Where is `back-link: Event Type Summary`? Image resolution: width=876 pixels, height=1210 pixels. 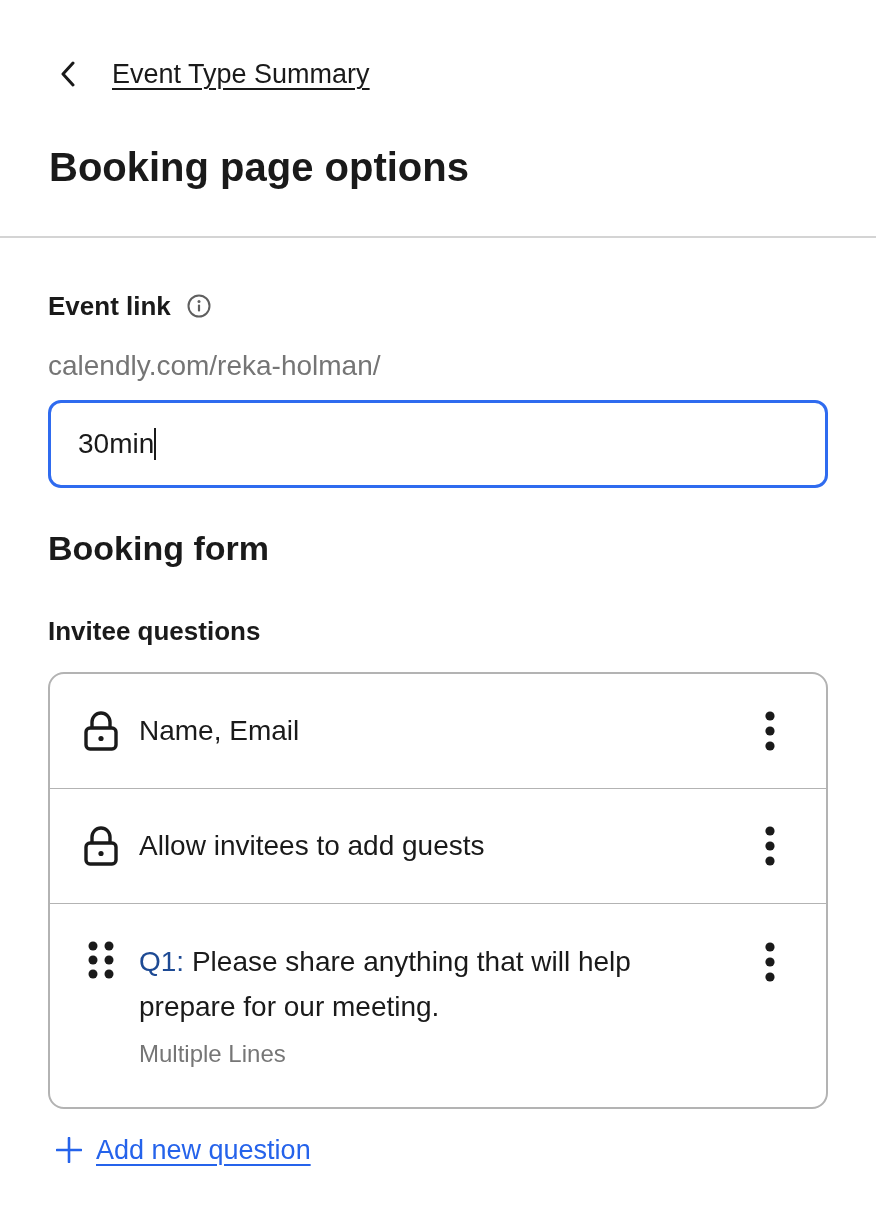
back-link: Event Type Summary is located at coordinates (241, 74).